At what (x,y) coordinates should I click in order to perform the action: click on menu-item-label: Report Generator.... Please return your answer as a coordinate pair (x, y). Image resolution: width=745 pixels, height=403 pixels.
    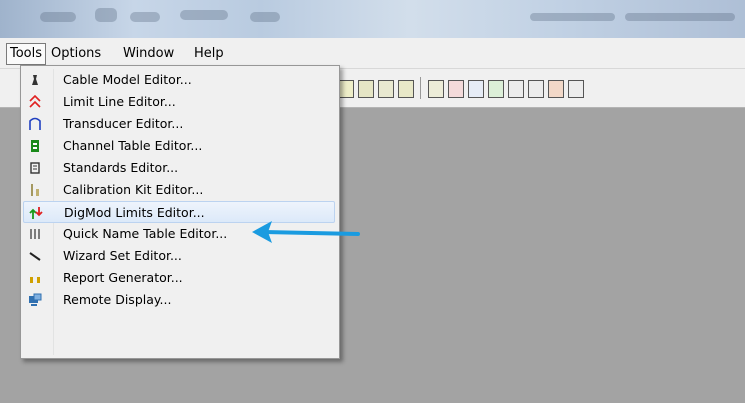
    Looking at the image, I should click on (123, 277).